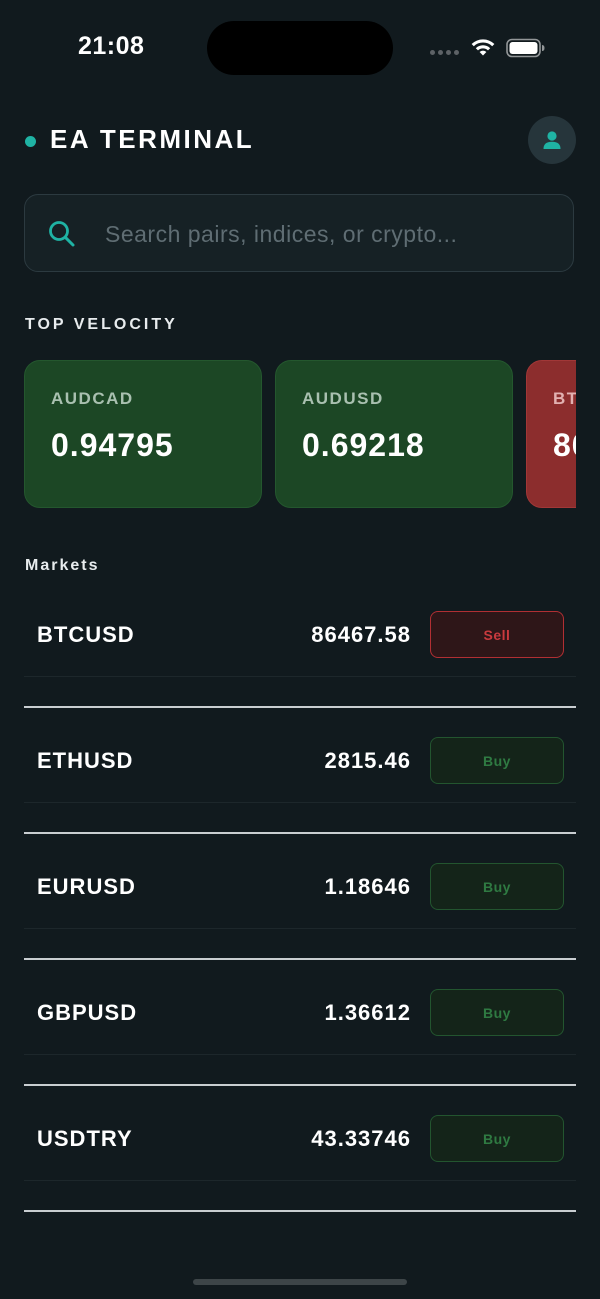 This screenshot has width=600, height=1299. I want to click on market-symbol: EURUSD, so click(86, 886).